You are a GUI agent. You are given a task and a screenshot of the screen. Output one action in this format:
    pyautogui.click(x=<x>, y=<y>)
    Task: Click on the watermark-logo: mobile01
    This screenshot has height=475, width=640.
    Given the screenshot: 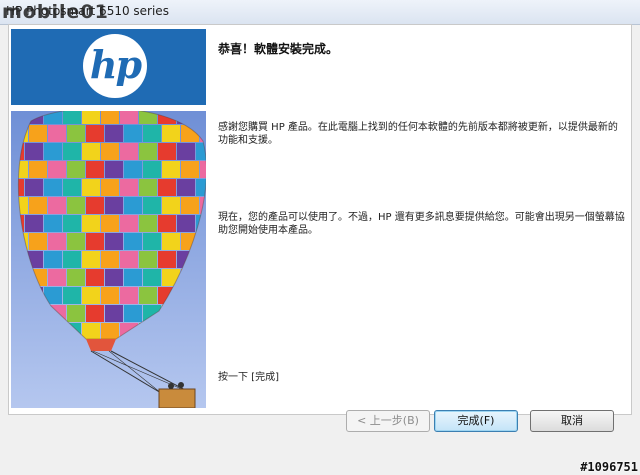 What is the action you would take?
    pyautogui.click(x=55, y=12)
    